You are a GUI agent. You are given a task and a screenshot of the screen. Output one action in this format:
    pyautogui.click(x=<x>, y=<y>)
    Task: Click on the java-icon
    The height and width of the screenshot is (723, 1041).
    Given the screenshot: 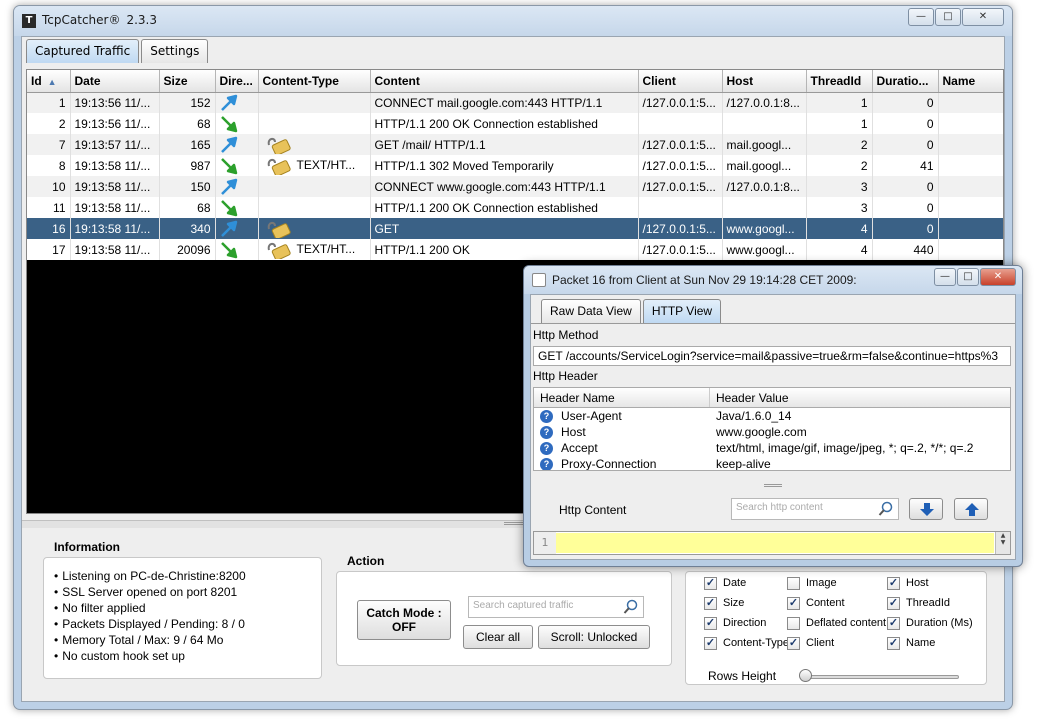 What is the action you would take?
    pyautogui.click(x=539, y=280)
    